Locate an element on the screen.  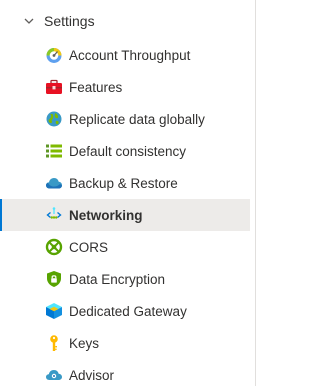
nav-item-label: Default consistency is located at coordinates (128, 151).